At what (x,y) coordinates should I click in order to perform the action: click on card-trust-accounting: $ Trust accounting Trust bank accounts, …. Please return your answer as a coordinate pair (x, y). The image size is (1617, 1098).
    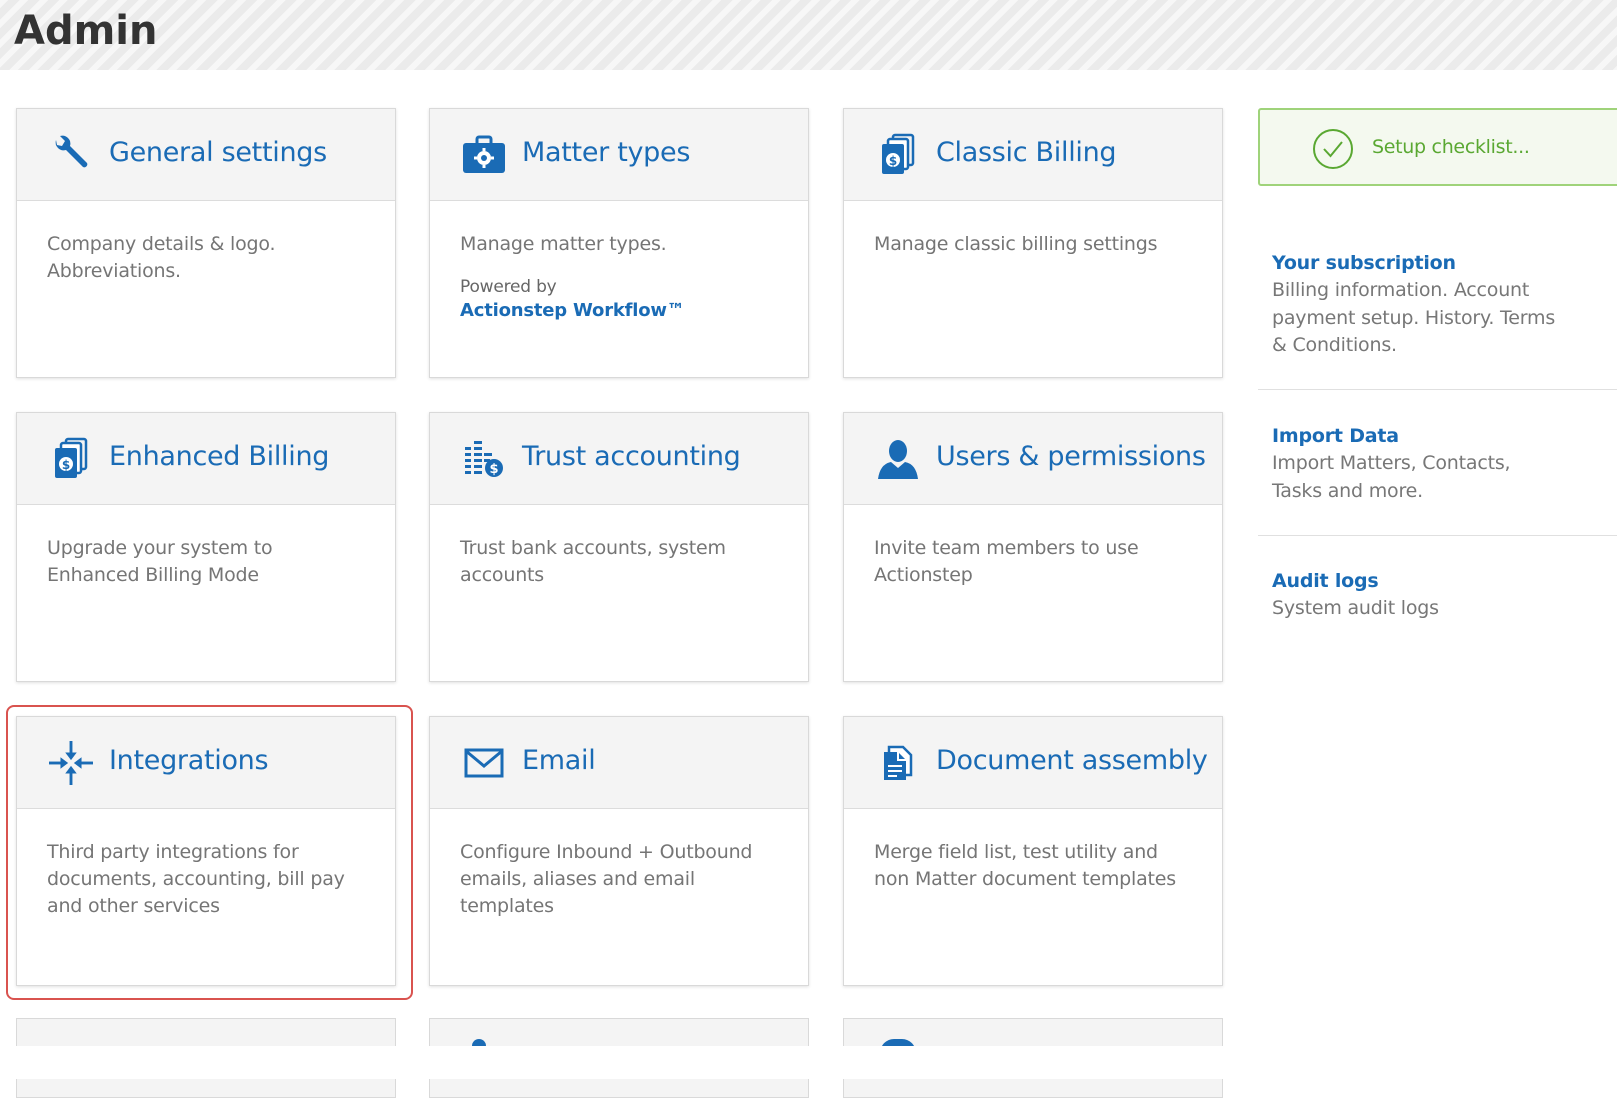
    Looking at the image, I should click on (619, 547).